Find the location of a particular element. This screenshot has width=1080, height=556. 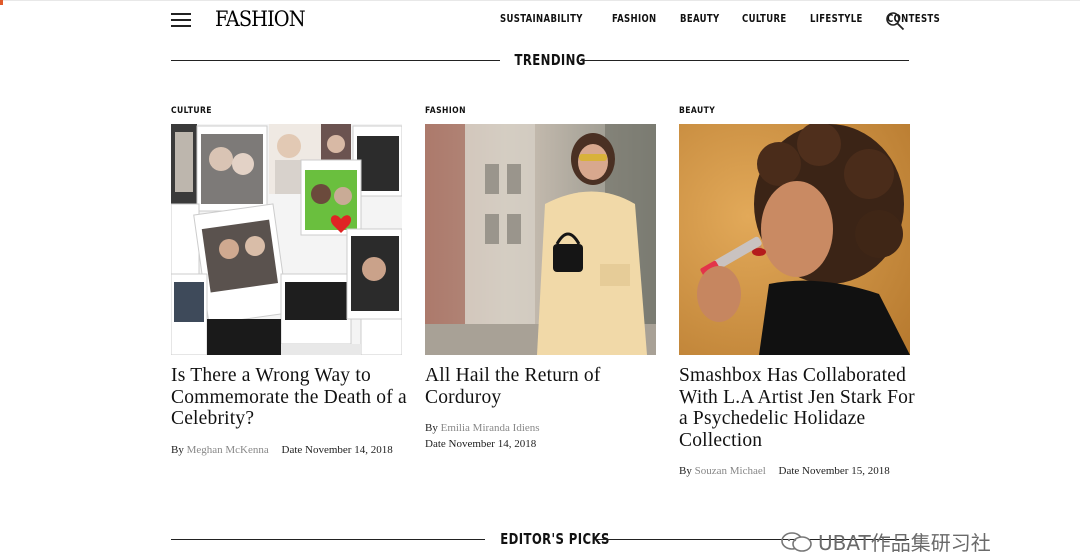

trending-heading: TRENDING is located at coordinates (540, 61).